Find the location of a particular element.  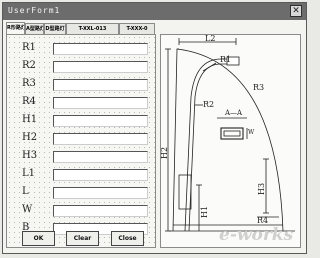

param-label: H1 is located at coordinates (30, 119).